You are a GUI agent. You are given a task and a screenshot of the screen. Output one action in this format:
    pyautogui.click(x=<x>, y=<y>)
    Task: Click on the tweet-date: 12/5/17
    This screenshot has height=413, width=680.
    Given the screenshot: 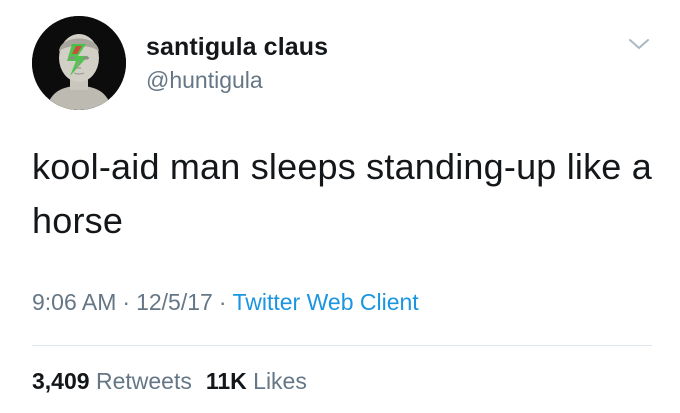 What is the action you would take?
    pyautogui.click(x=174, y=302)
    